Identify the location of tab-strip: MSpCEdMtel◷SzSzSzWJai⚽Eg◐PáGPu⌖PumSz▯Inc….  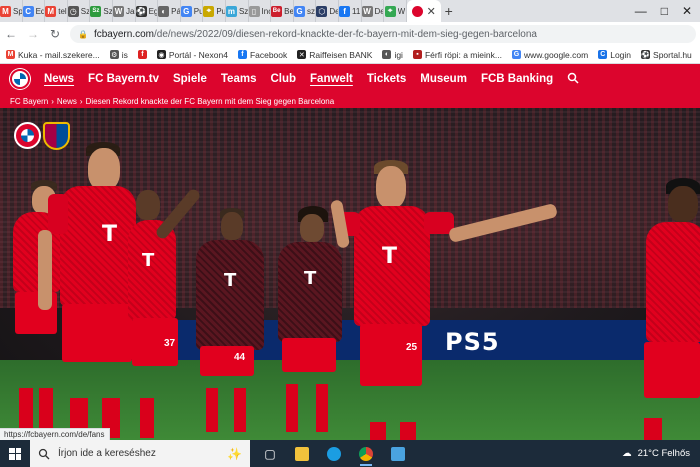
(350, 11).